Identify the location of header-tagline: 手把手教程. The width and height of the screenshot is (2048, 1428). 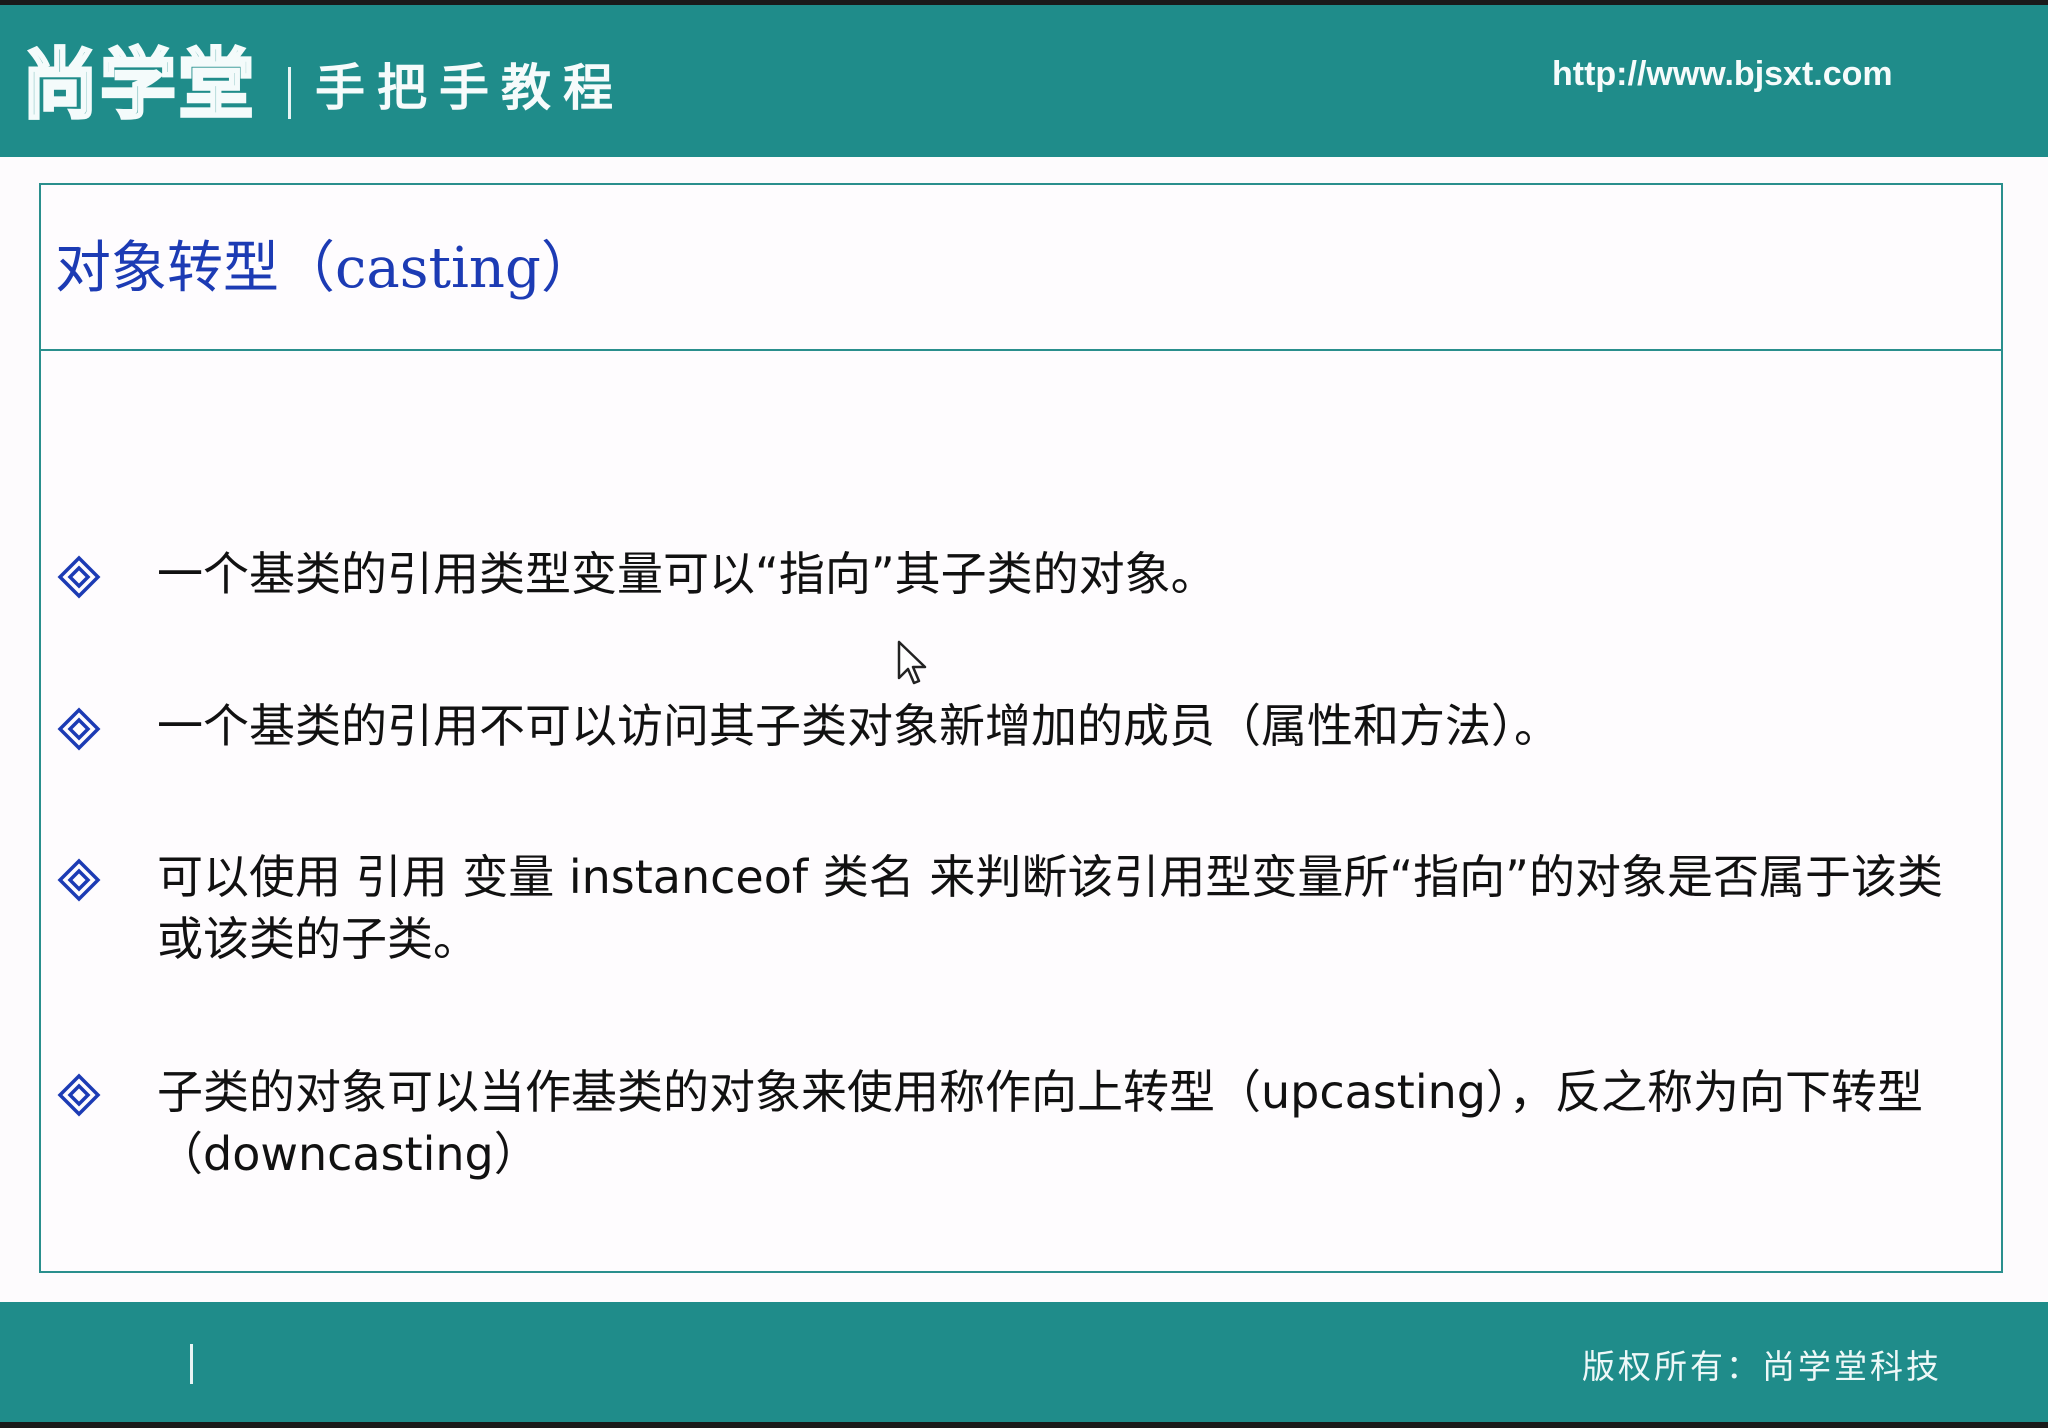
(470, 88).